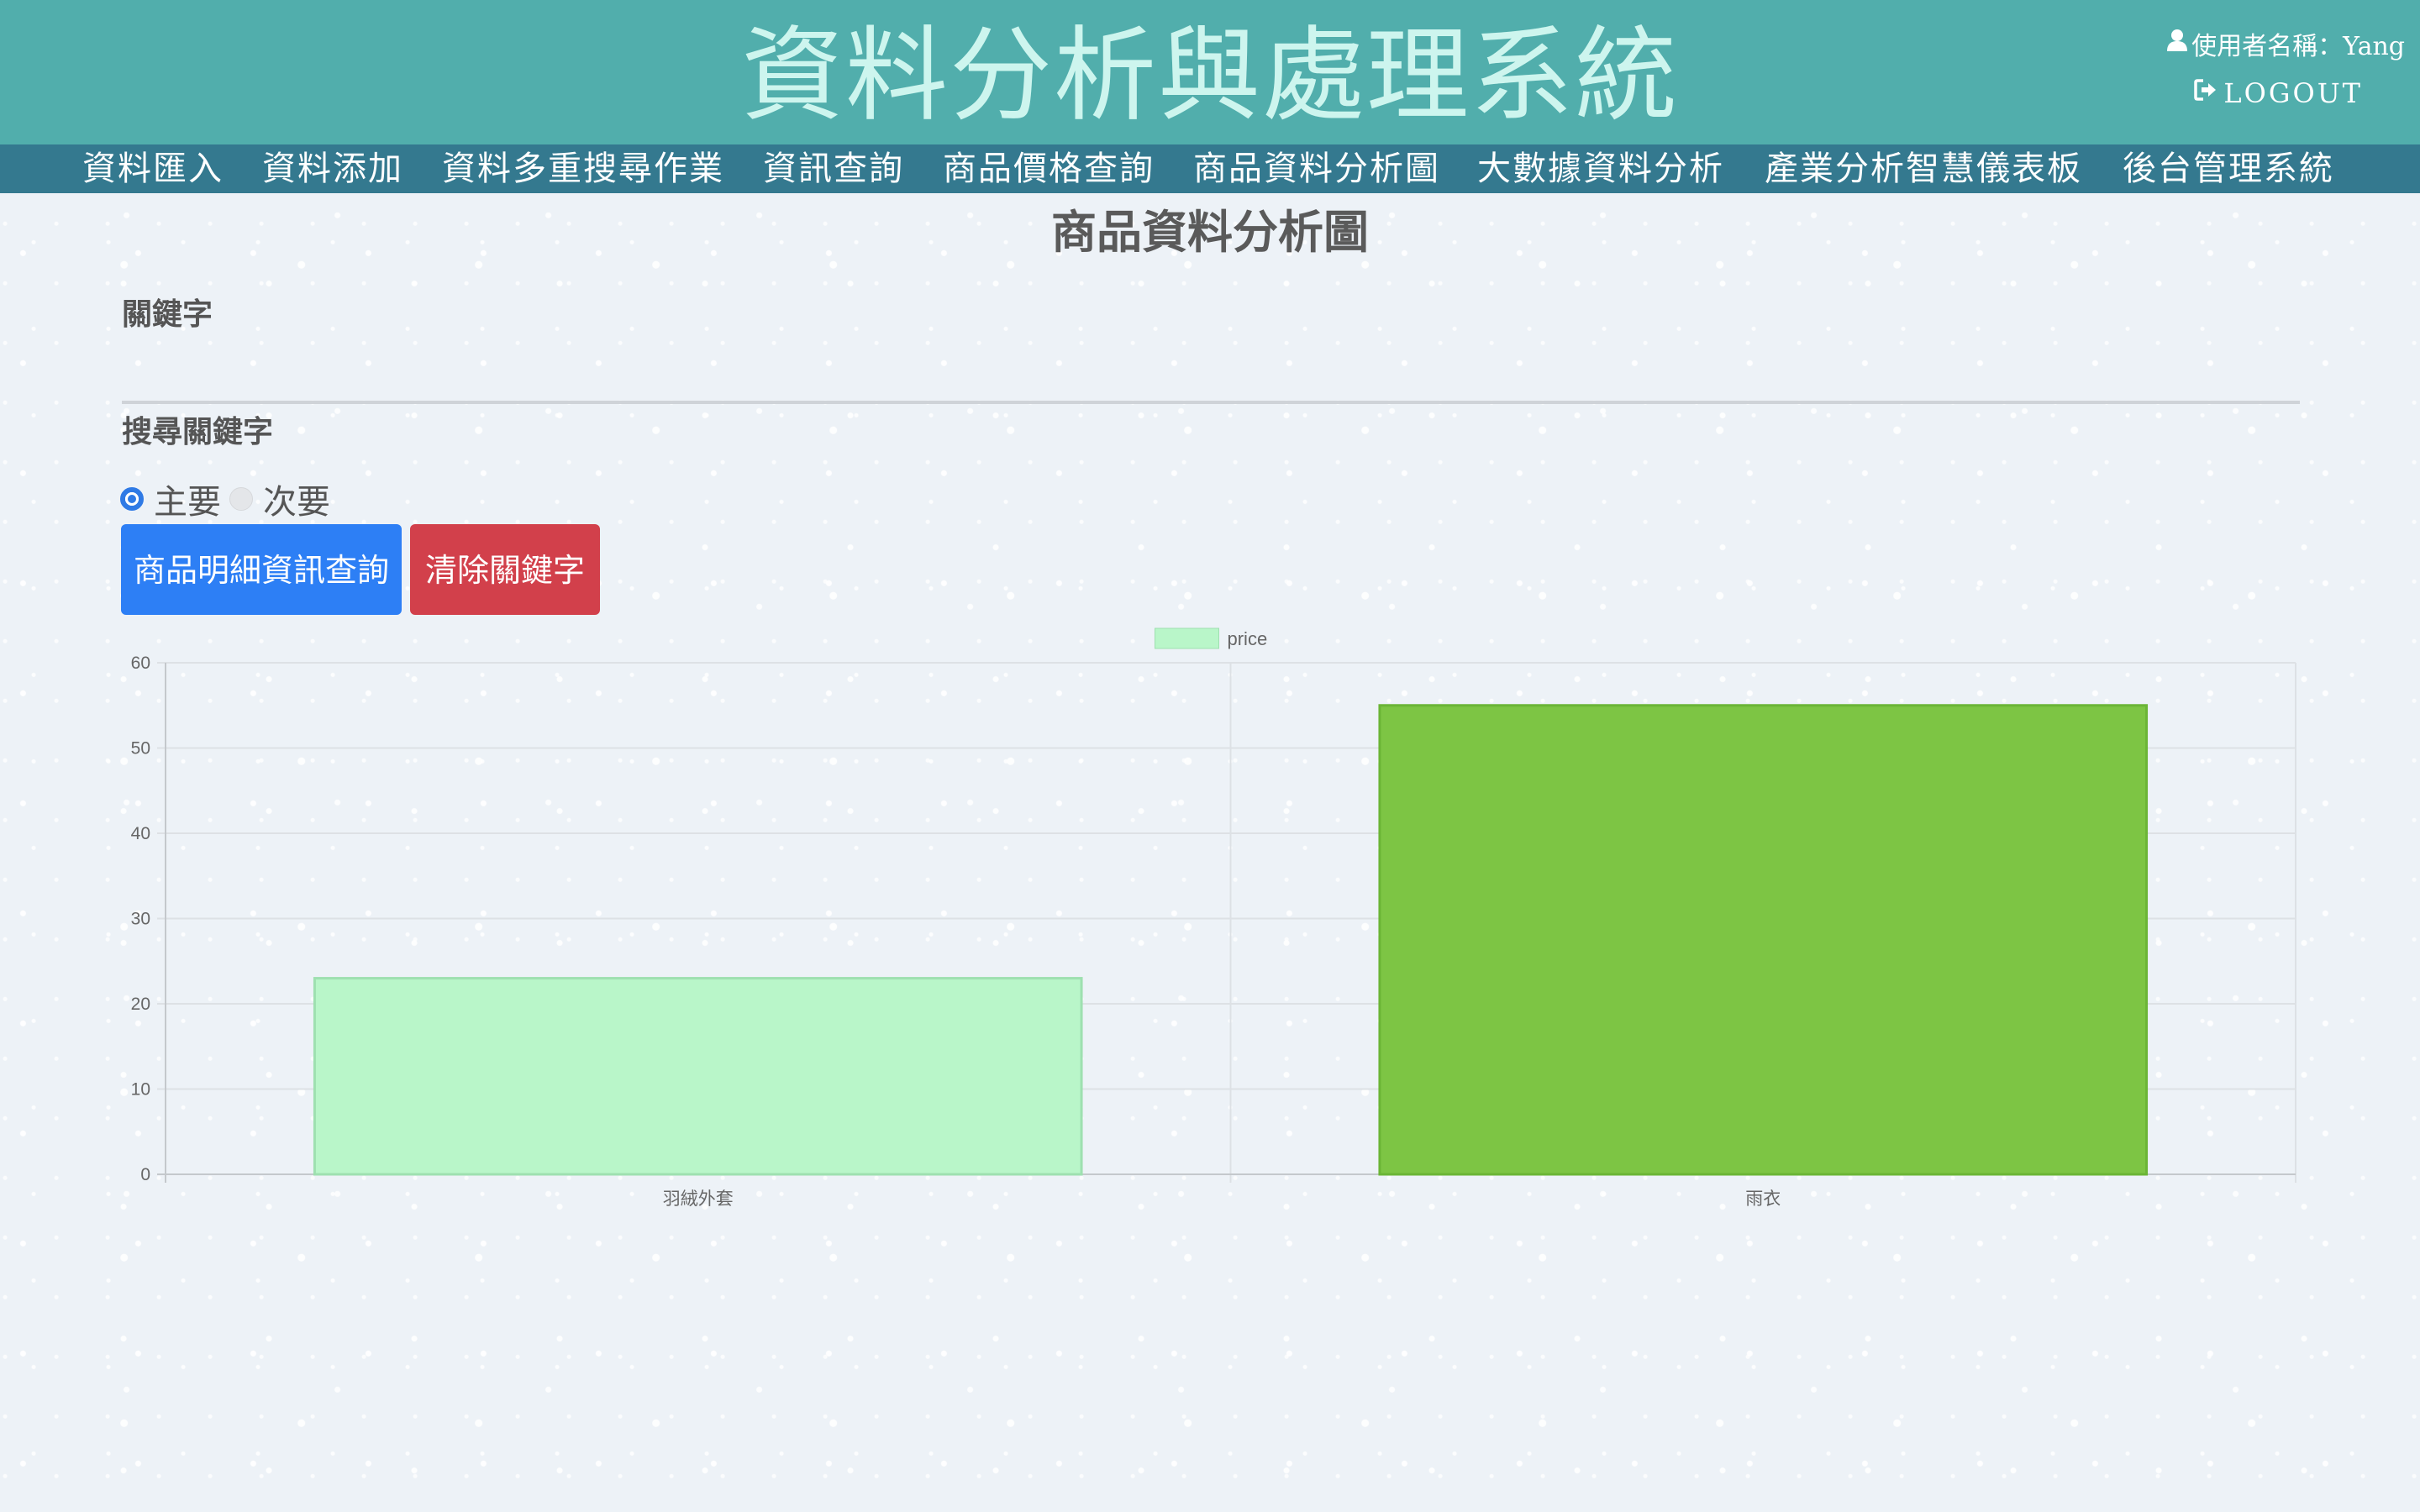 The image size is (2420, 1512). Describe the element at coordinates (187, 502) in the screenshot. I see `radio-primary-label: 主要` at that location.